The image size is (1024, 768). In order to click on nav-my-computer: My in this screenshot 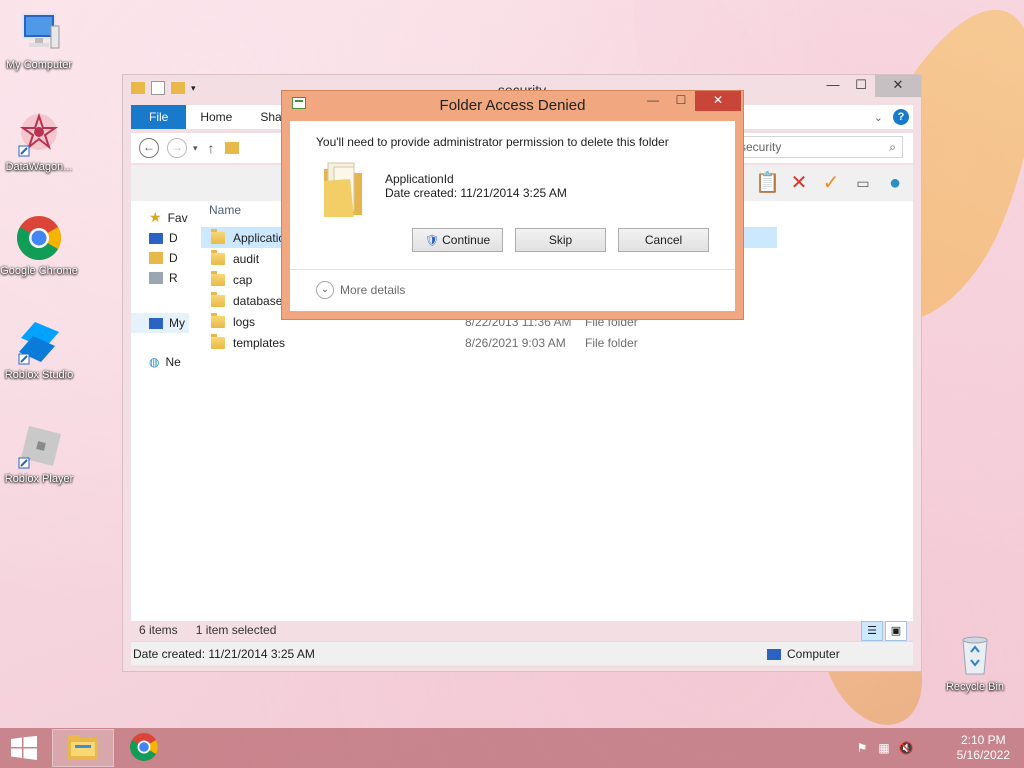, I will do `click(160, 323)`.